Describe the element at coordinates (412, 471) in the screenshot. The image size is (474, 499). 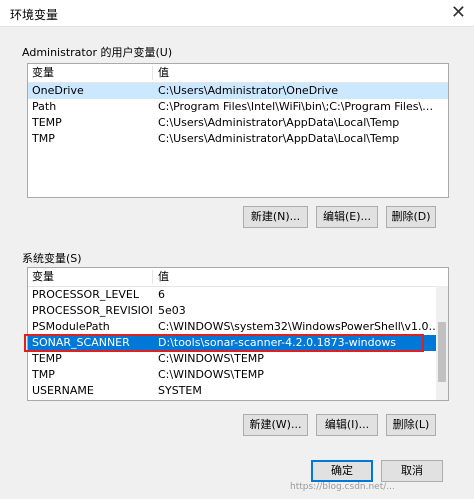
I see `cancel-button: 取消` at that location.